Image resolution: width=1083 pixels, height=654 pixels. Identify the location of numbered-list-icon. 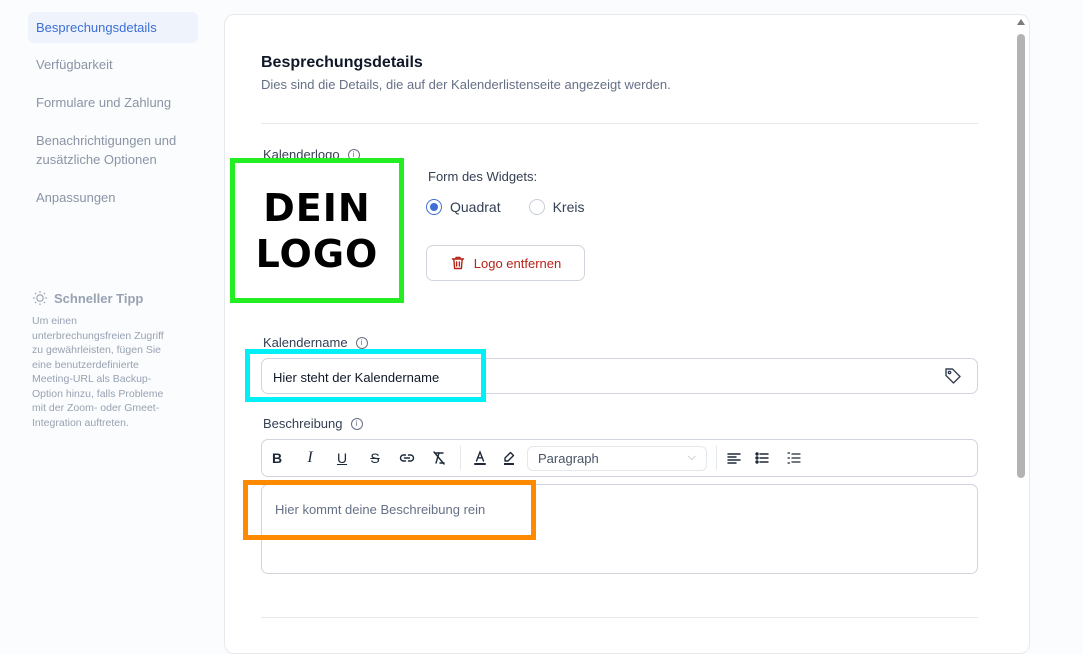
(794, 458).